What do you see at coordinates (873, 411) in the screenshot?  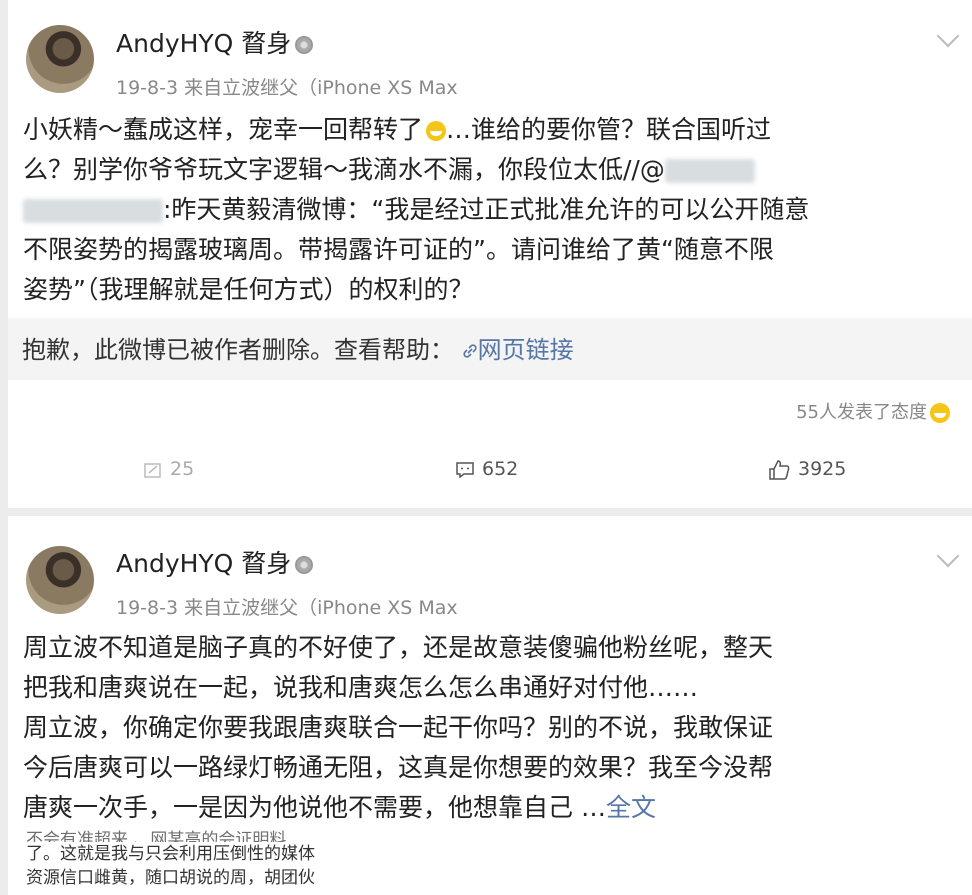 I see `reaction-summary: 55人发表了态度` at bounding box center [873, 411].